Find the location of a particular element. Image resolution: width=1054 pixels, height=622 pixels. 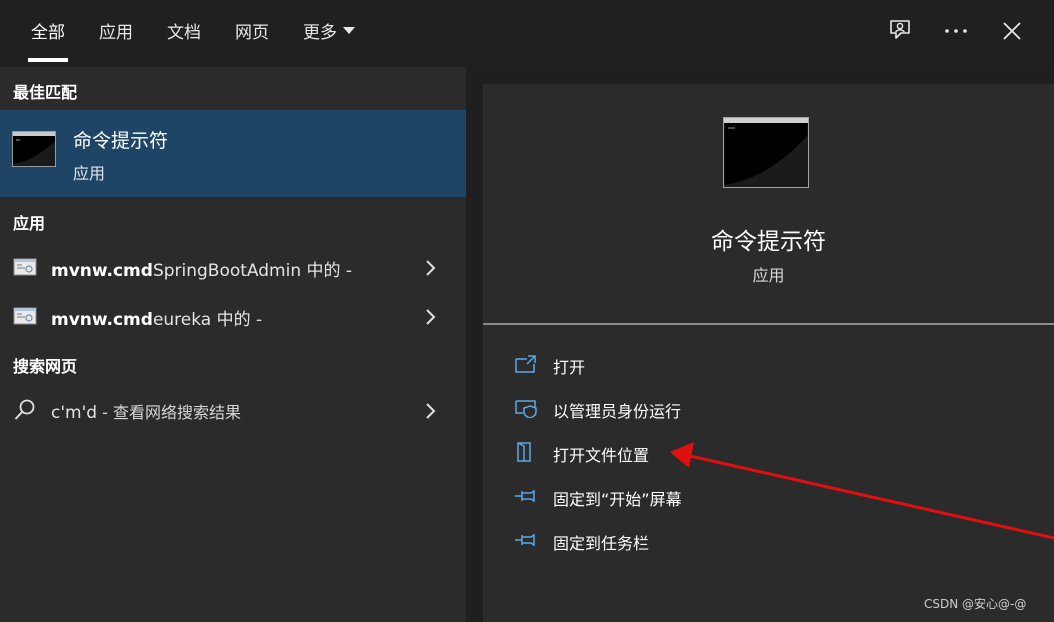

tab-apps: 应用 is located at coordinates (116, 33).